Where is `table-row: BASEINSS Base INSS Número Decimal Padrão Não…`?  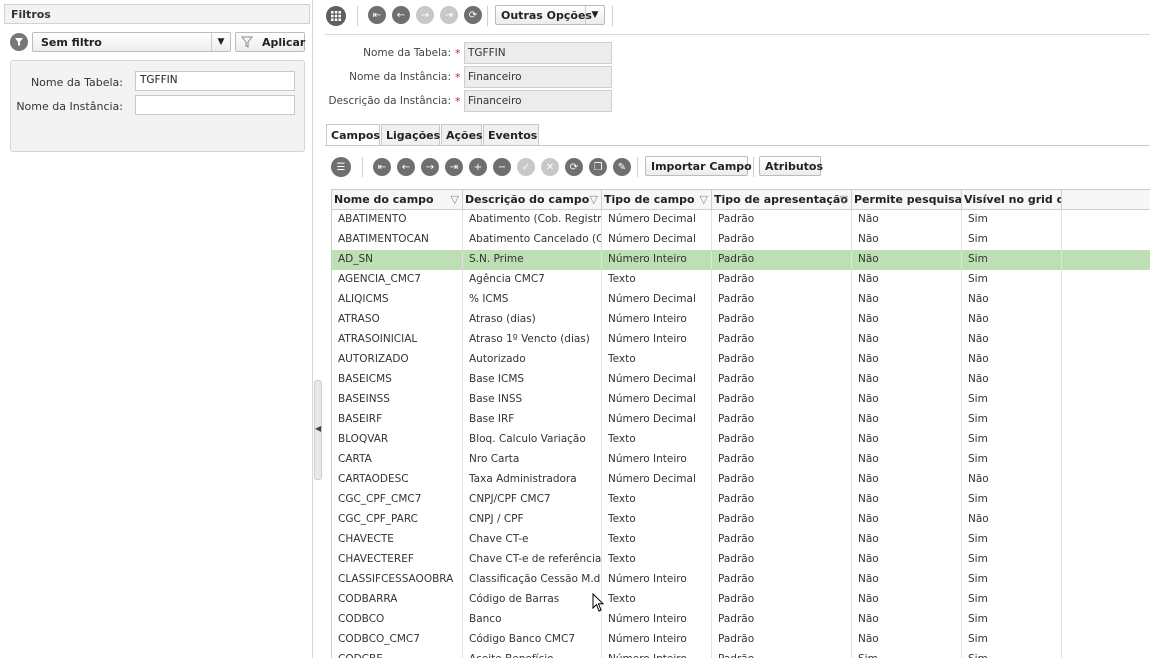 table-row: BASEINSS Base INSS Número Decimal Padrão Não… is located at coordinates (741, 400).